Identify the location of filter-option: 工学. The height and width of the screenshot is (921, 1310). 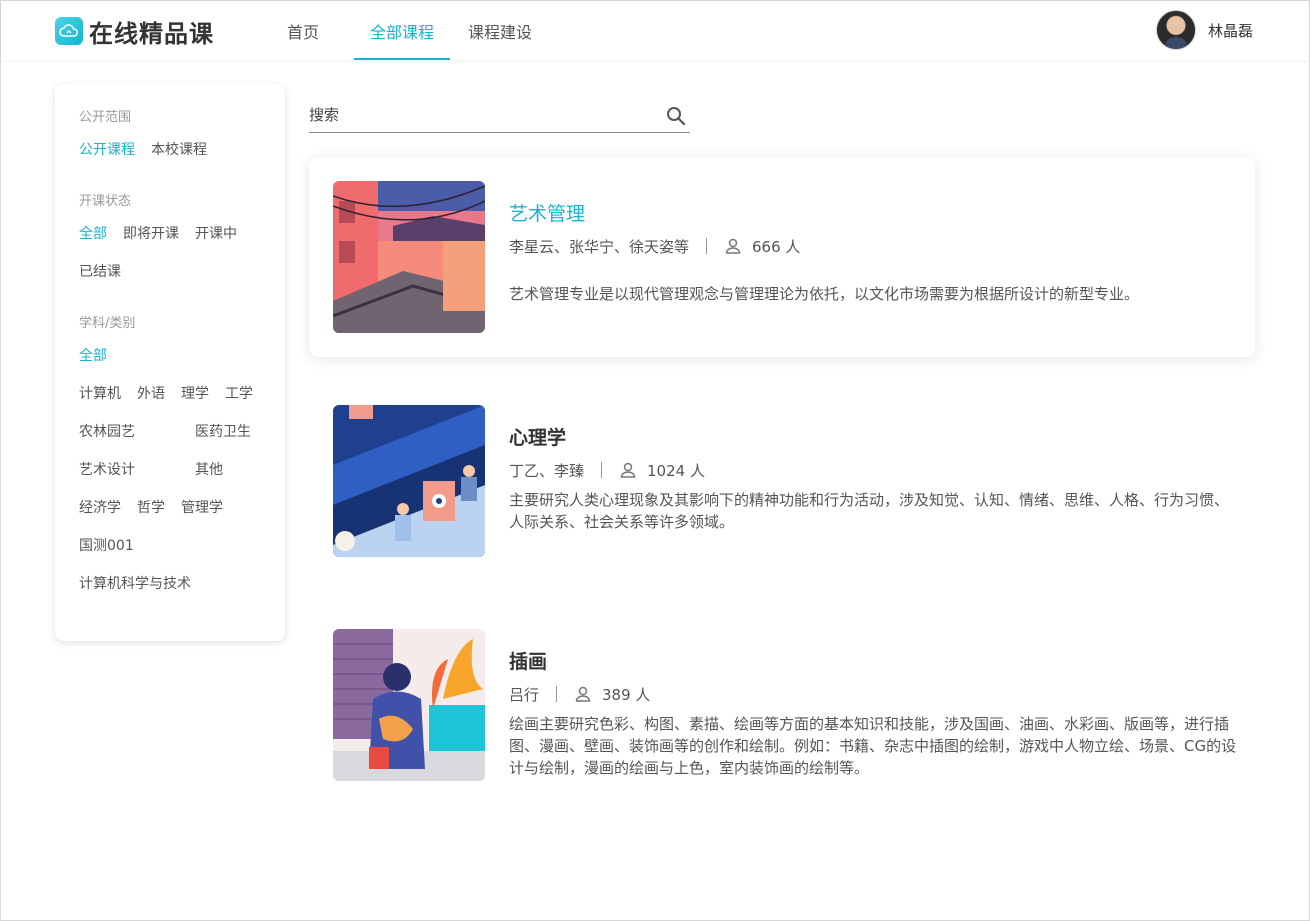
(239, 394).